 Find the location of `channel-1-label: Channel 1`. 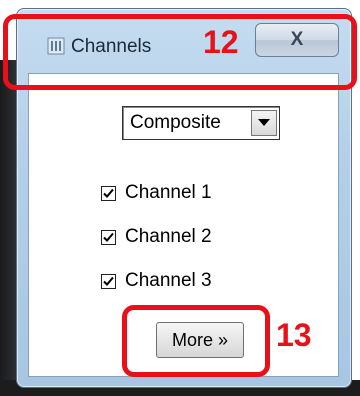

channel-1-label: Channel 1 is located at coordinates (168, 192).